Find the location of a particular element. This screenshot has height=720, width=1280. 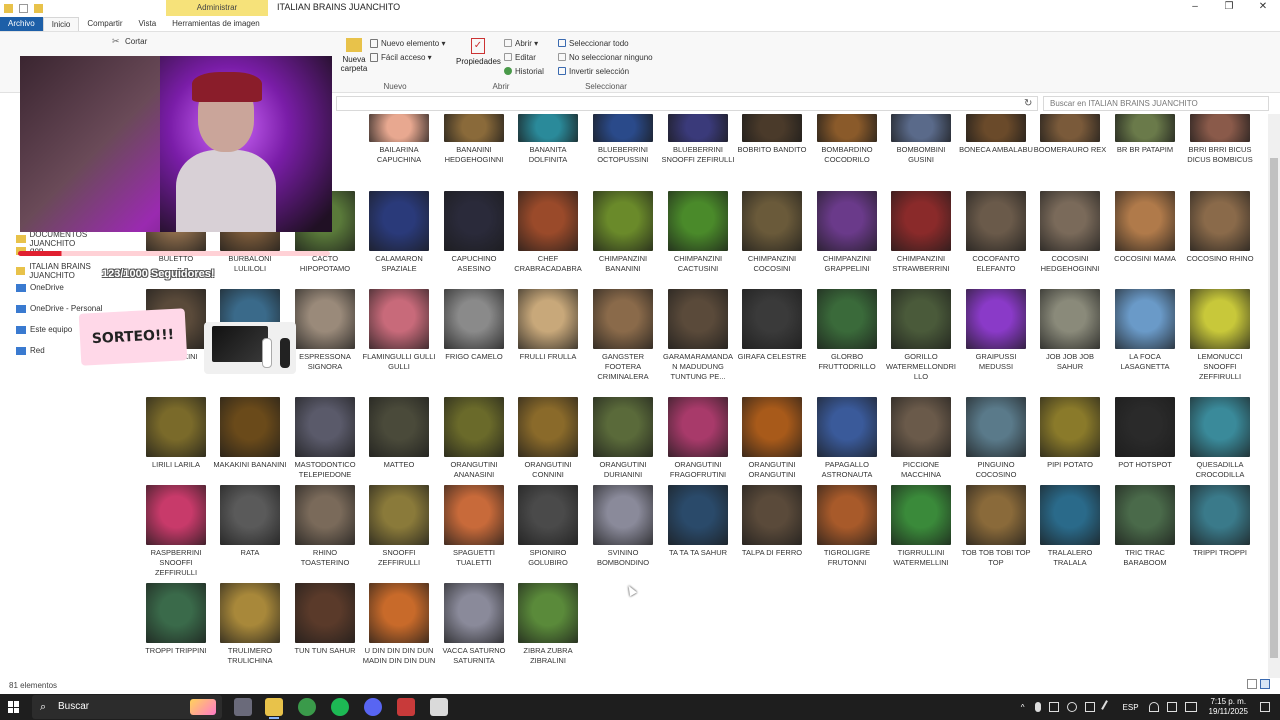

taskbar-app-chrome is located at coordinates (307, 707).